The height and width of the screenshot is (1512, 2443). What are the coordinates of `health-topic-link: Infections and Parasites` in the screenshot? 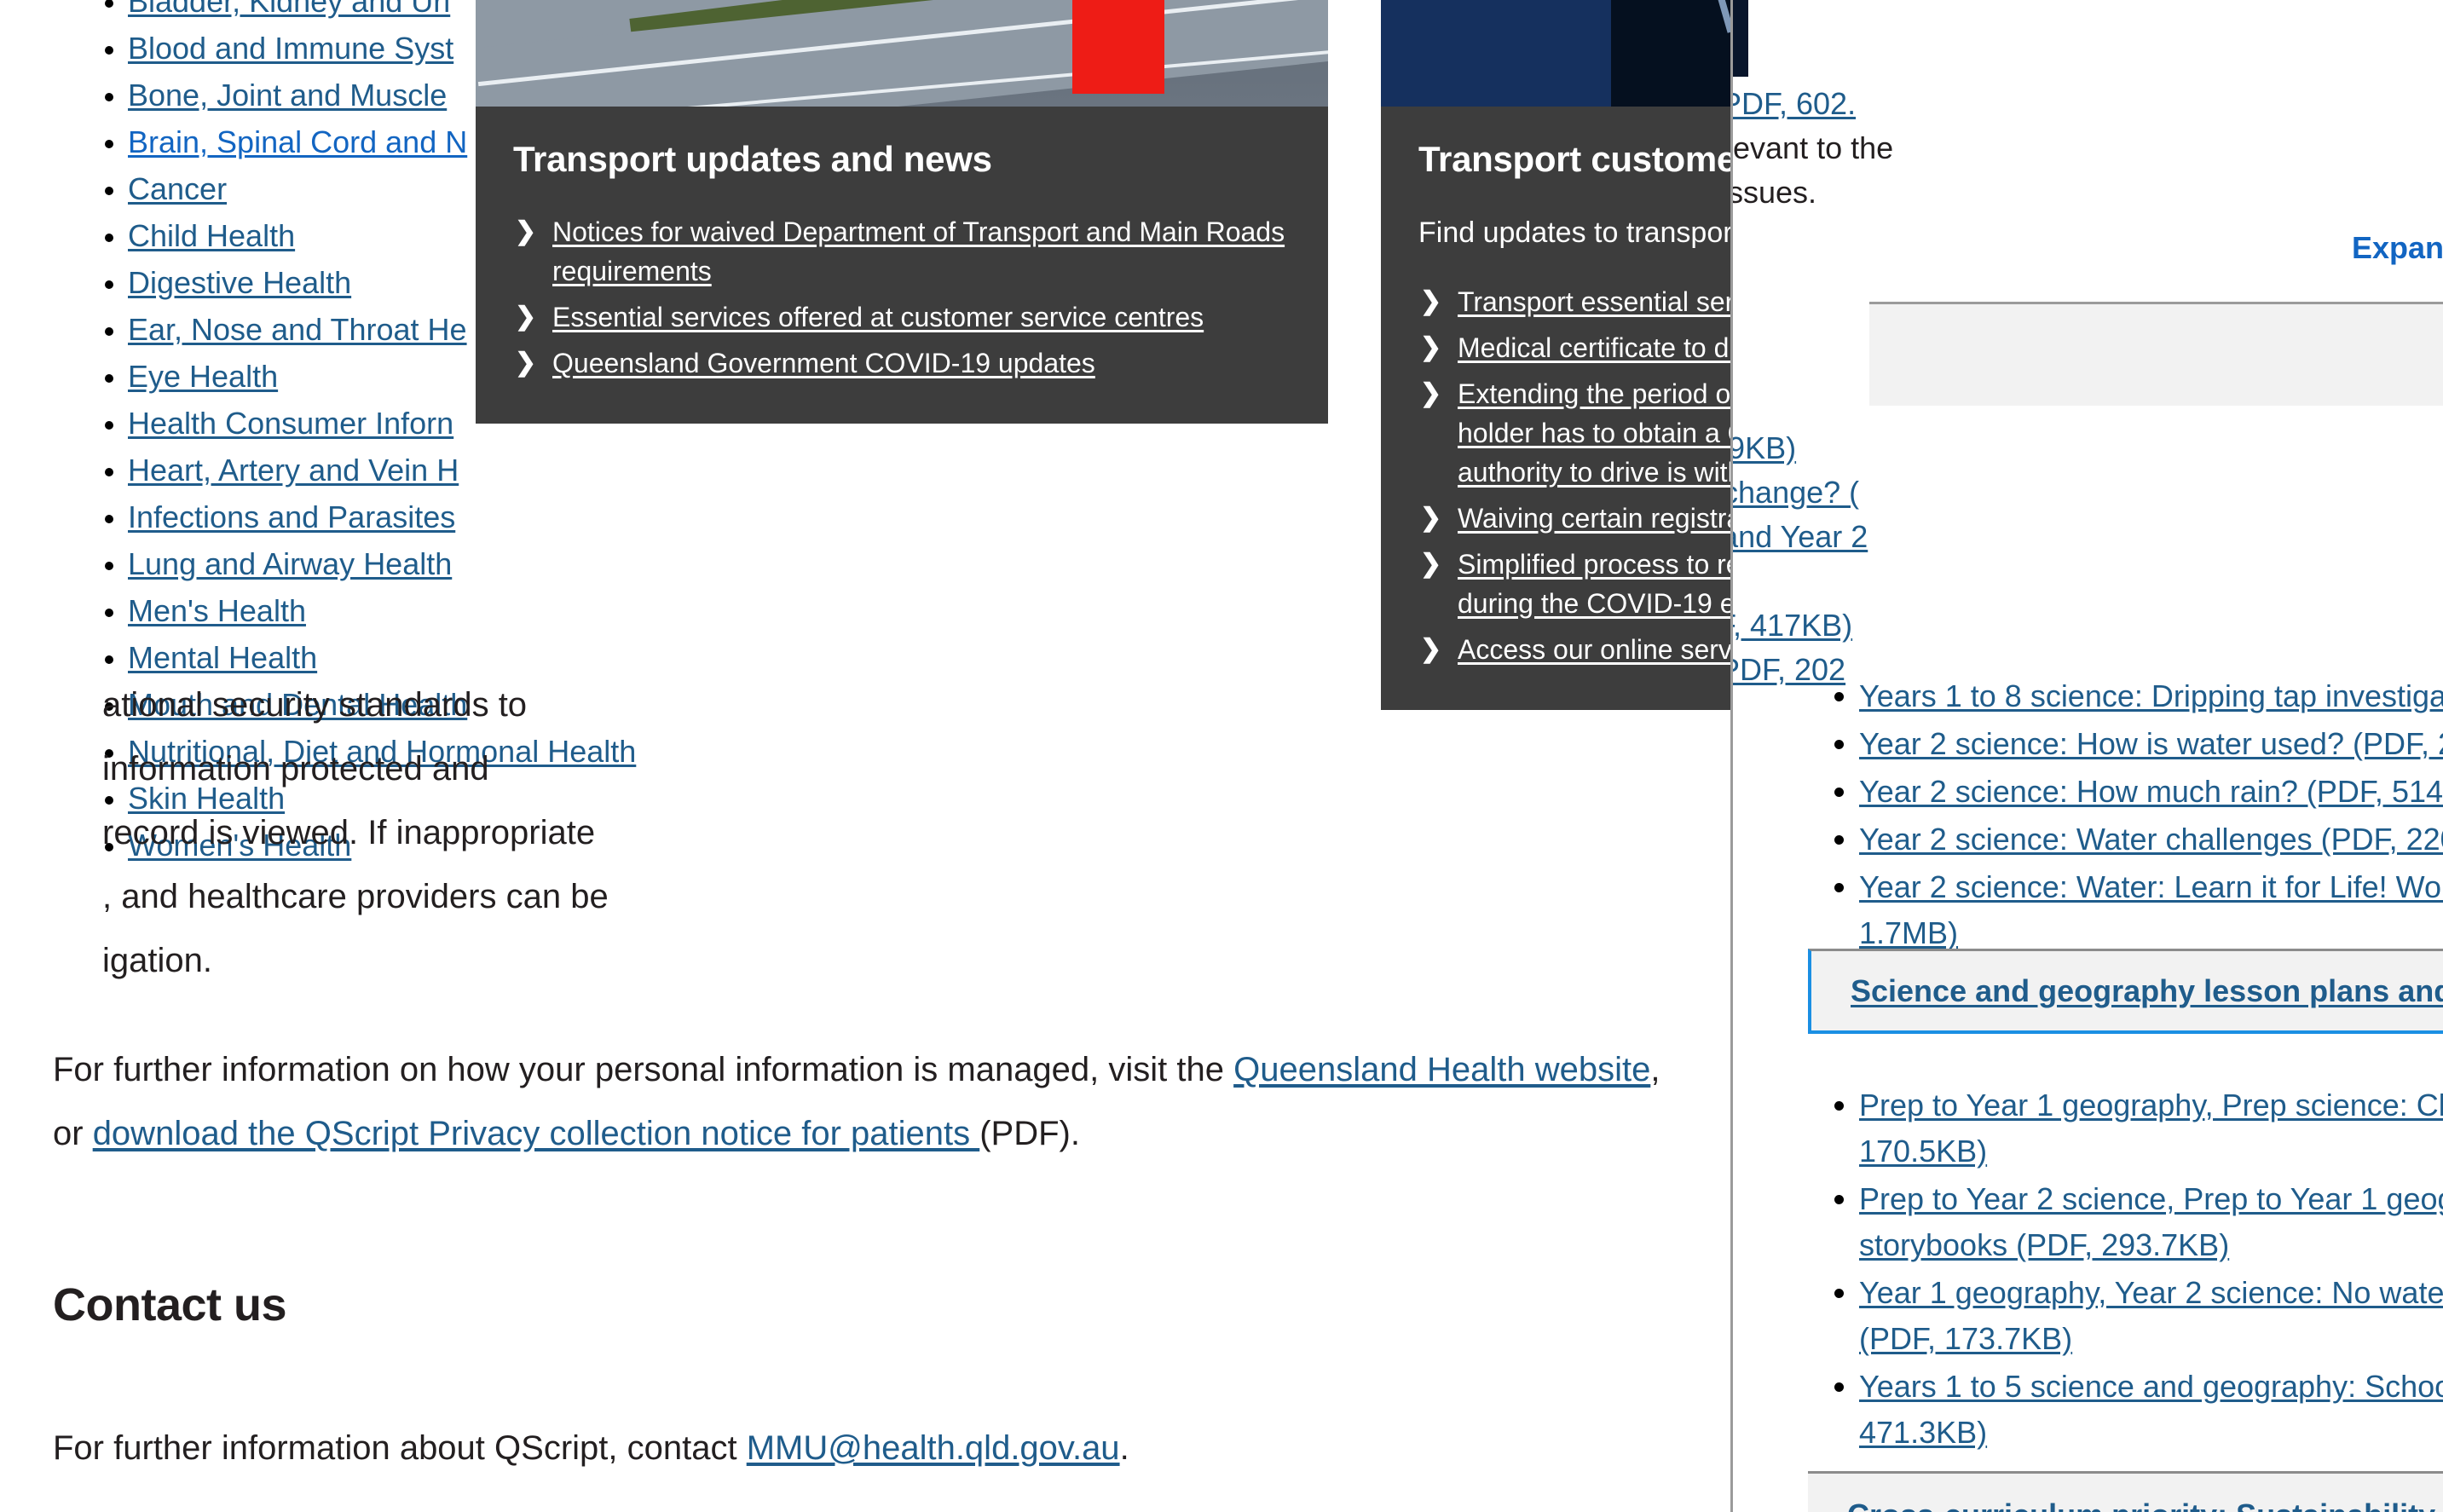 It's located at (292, 516).